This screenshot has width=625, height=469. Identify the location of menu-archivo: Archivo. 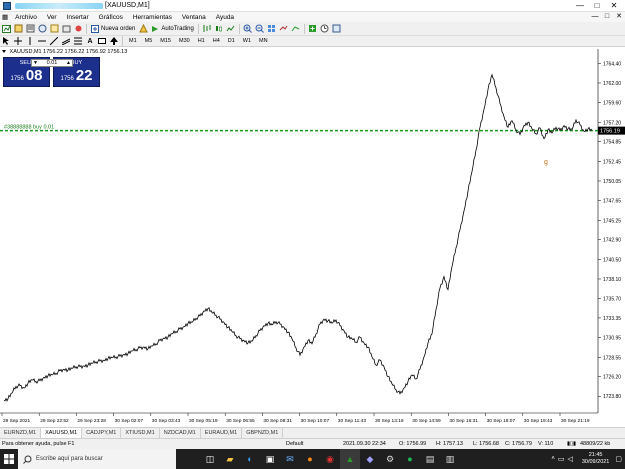
(26, 17).